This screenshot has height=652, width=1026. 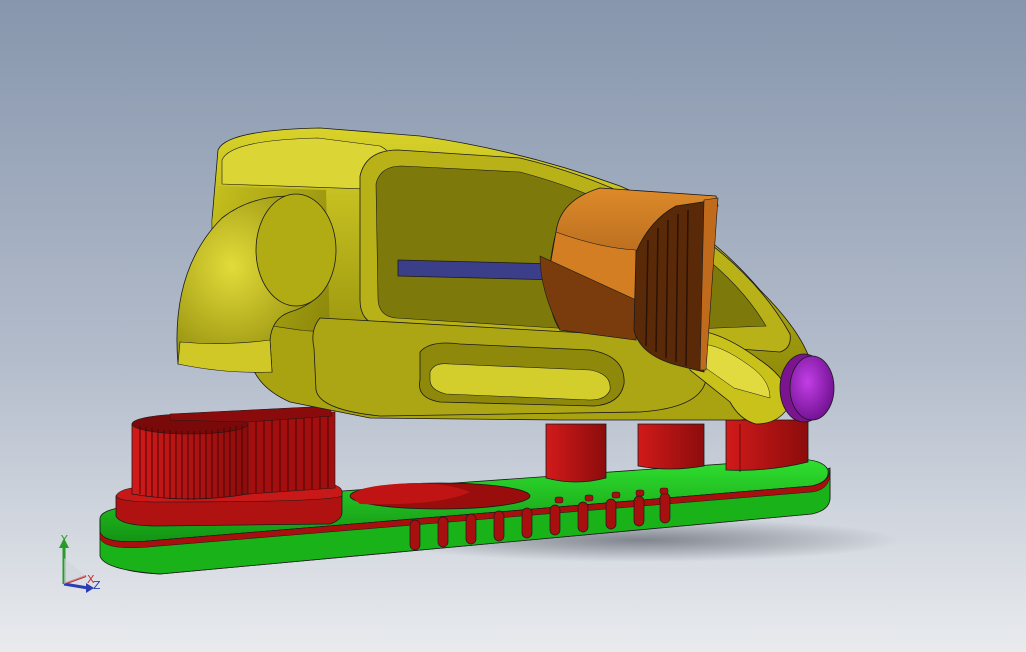 What do you see at coordinates (233, 452) in the screenshot?
I see `bristles` at bounding box center [233, 452].